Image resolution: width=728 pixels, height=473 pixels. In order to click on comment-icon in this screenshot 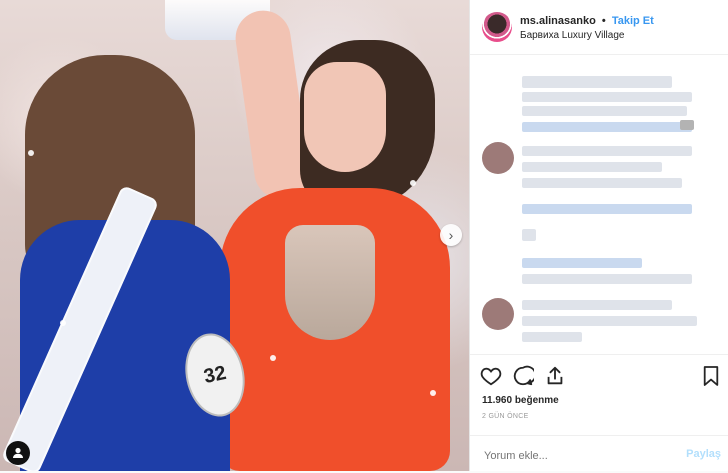, I will do `click(523, 375)`.